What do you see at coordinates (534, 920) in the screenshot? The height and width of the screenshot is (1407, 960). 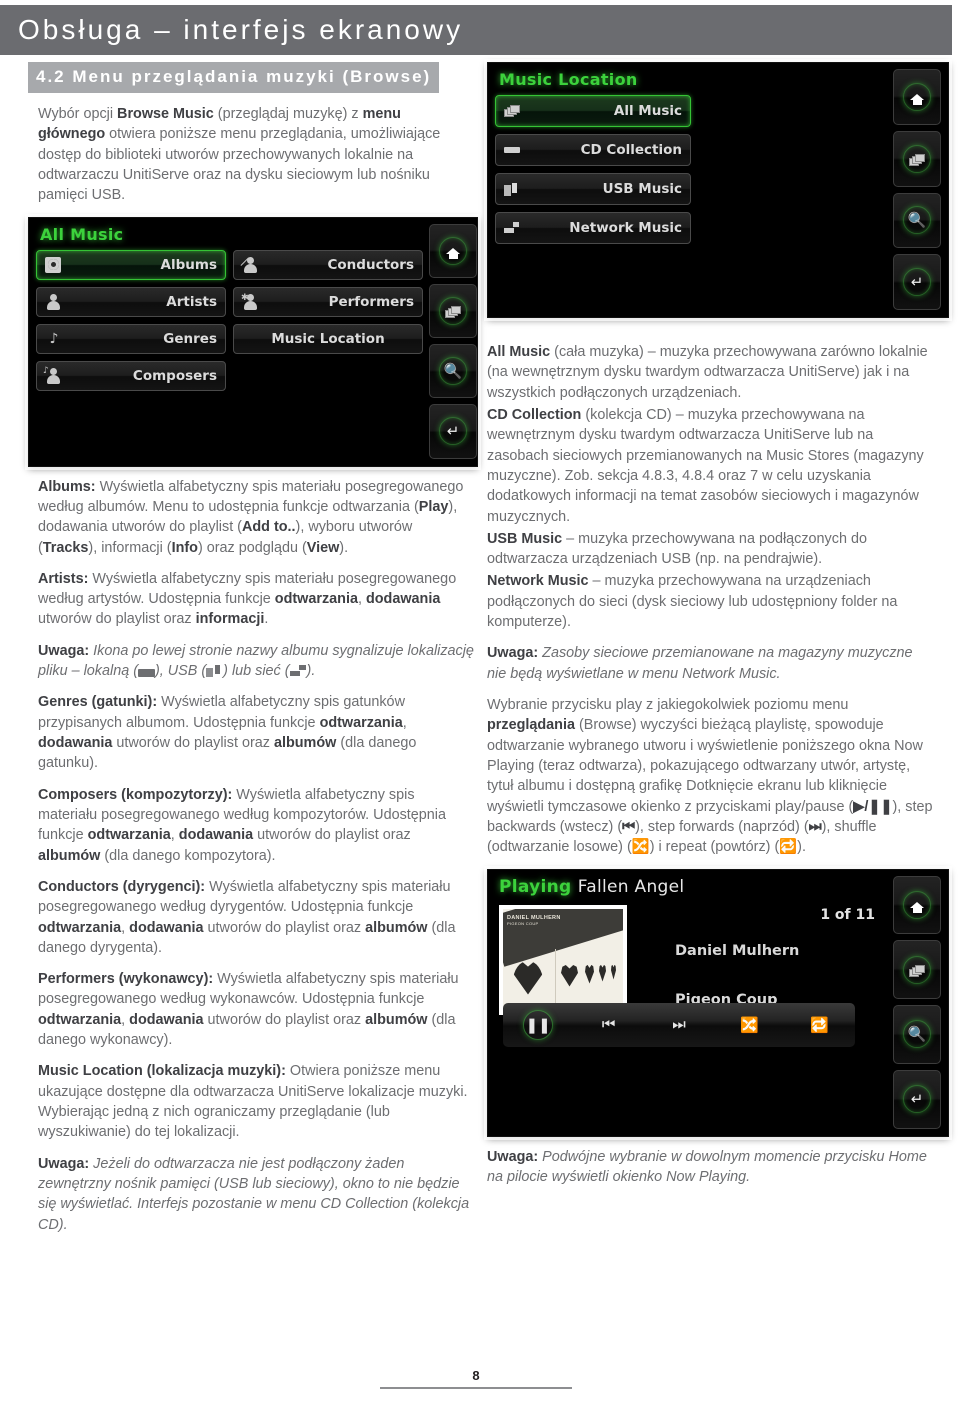 I see `artwork-credit: DANIEL MULHERN PIGEON COUP` at bounding box center [534, 920].